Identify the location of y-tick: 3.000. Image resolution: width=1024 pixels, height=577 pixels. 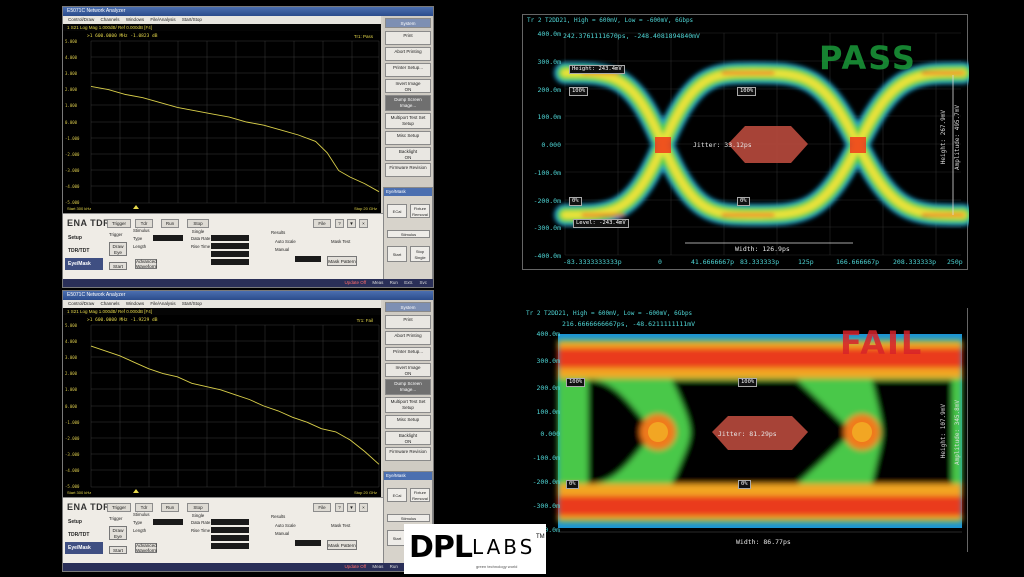
(71, 73).